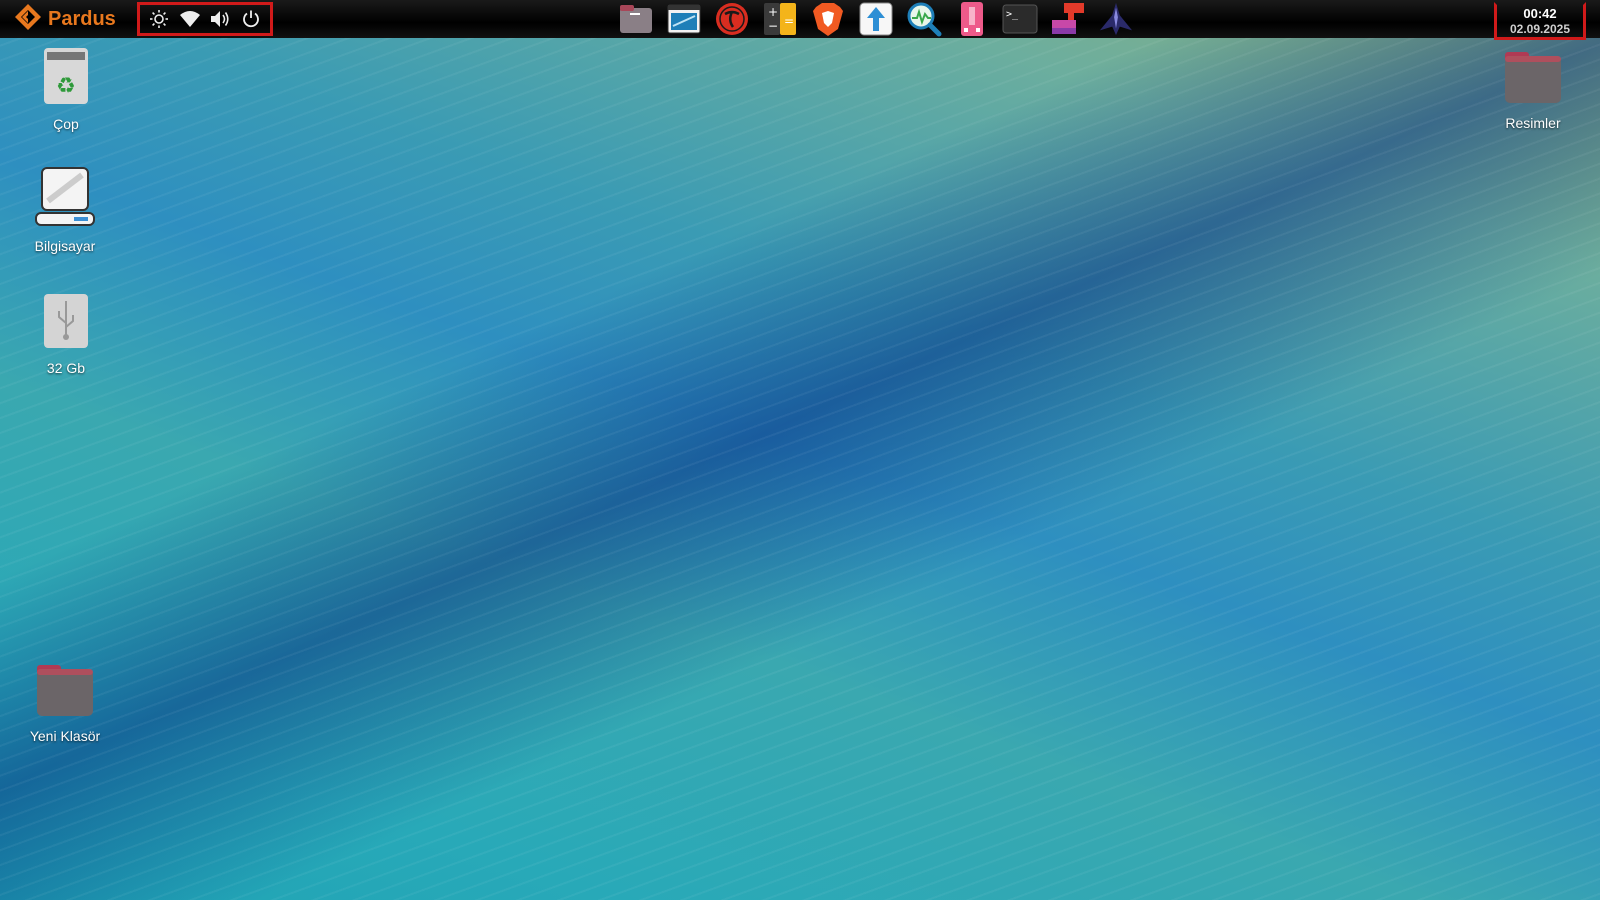 The height and width of the screenshot is (900, 1600). What do you see at coordinates (684, 19) in the screenshot?
I see `screenshot-icon` at bounding box center [684, 19].